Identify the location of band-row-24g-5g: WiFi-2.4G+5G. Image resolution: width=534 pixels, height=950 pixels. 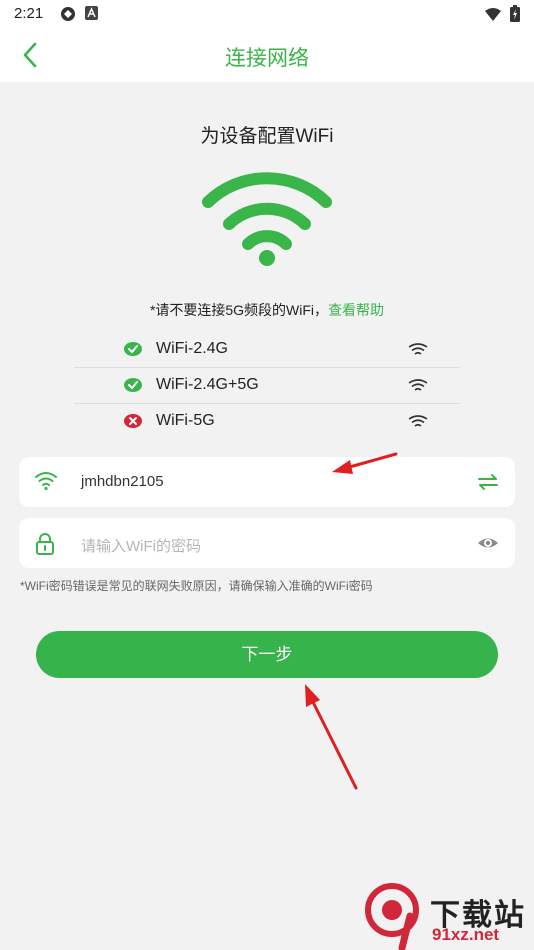
(267, 386).